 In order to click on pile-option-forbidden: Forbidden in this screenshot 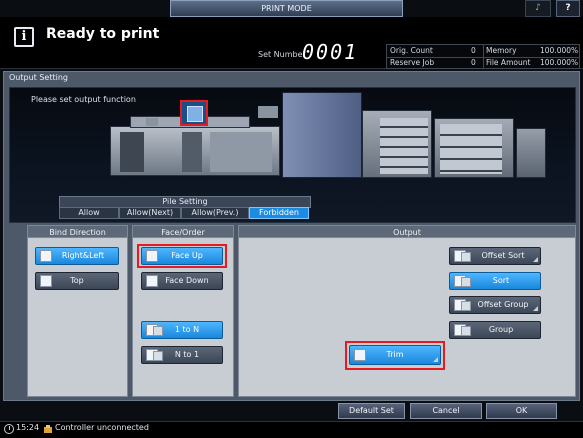, I will do `click(279, 213)`.